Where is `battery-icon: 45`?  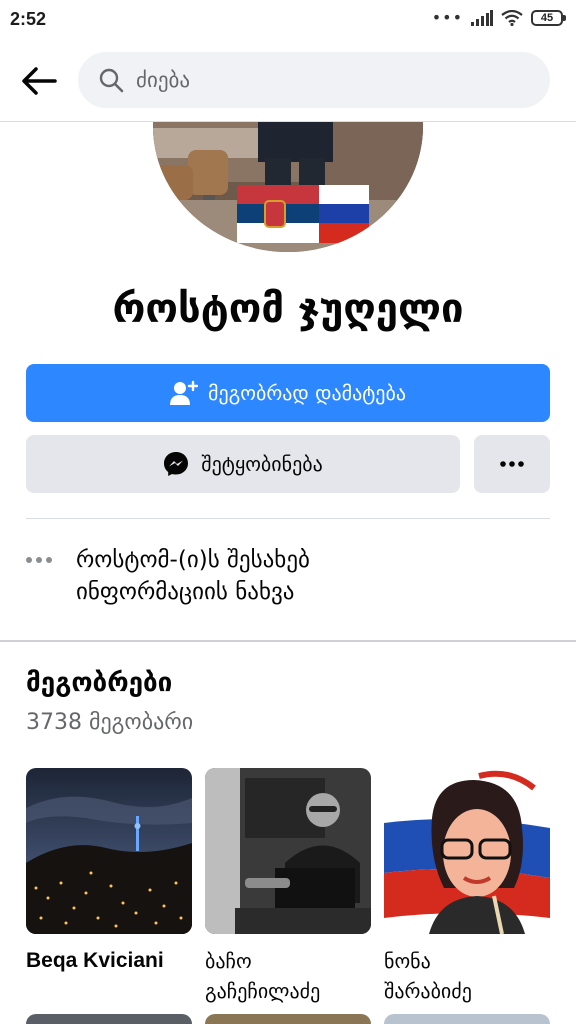 battery-icon: 45 is located at coordinates (548, 18).